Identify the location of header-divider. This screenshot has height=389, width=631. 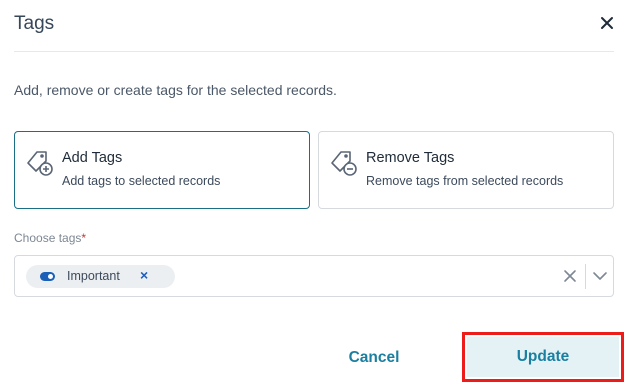
(314, 51).